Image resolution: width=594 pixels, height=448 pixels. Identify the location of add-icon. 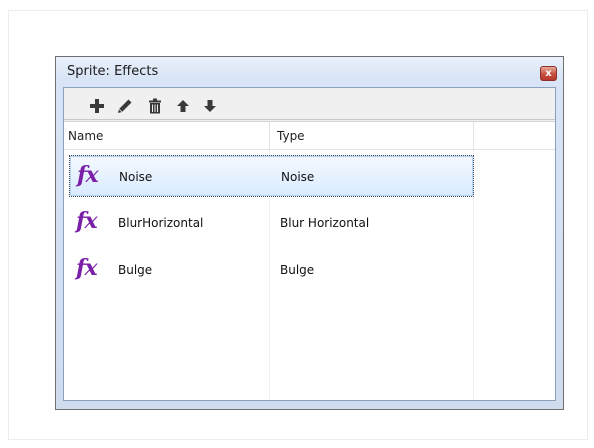
(97, 106).